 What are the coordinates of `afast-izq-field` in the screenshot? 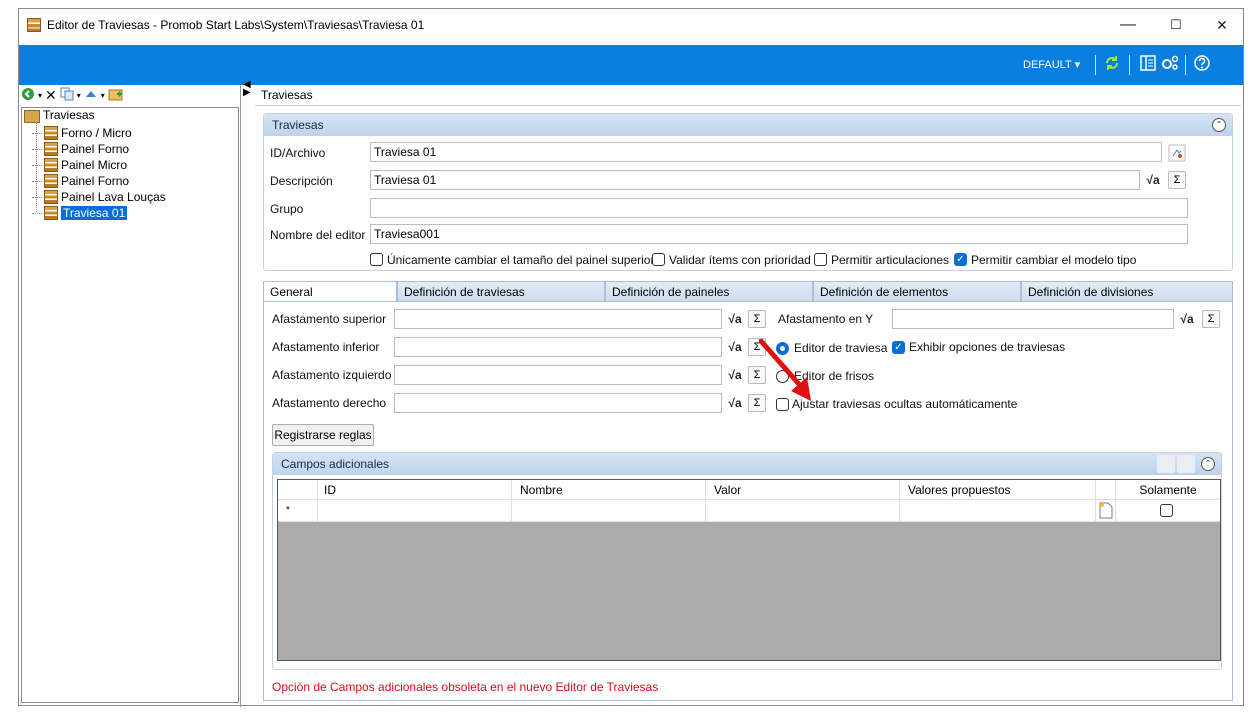 It's located at (558, 375).